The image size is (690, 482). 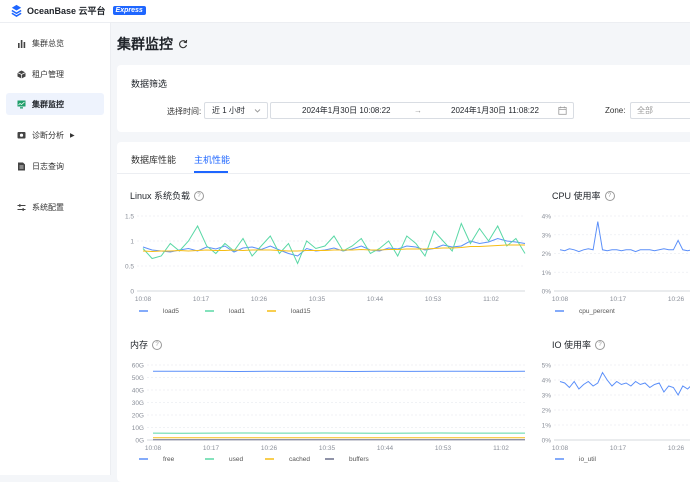 What do you see at coordinates (153, 159) in the screenshot?
I see `tab-database-performance: 数据库性能` at bounding box center [153, 159].